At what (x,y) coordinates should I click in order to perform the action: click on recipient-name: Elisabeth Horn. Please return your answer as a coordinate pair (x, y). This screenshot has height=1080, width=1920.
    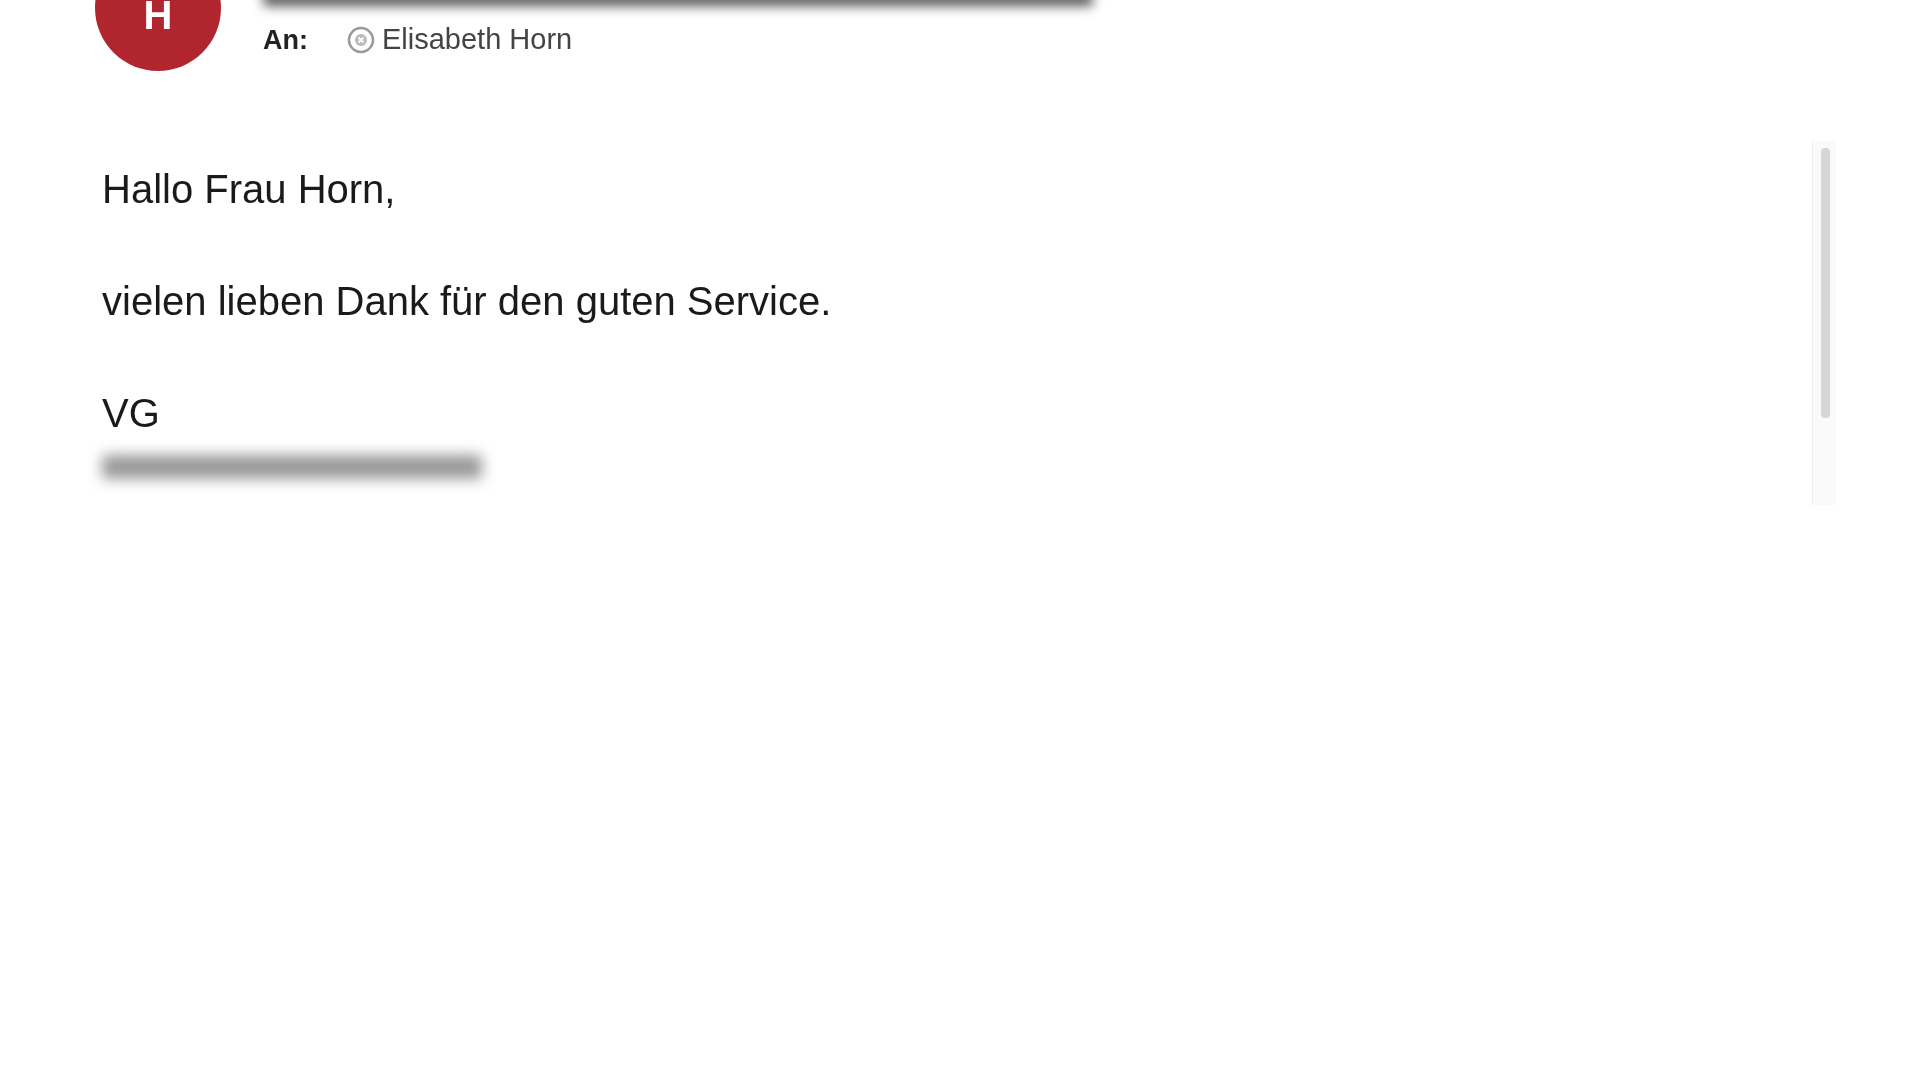
    Looking at the image, I should click on (477, 39).